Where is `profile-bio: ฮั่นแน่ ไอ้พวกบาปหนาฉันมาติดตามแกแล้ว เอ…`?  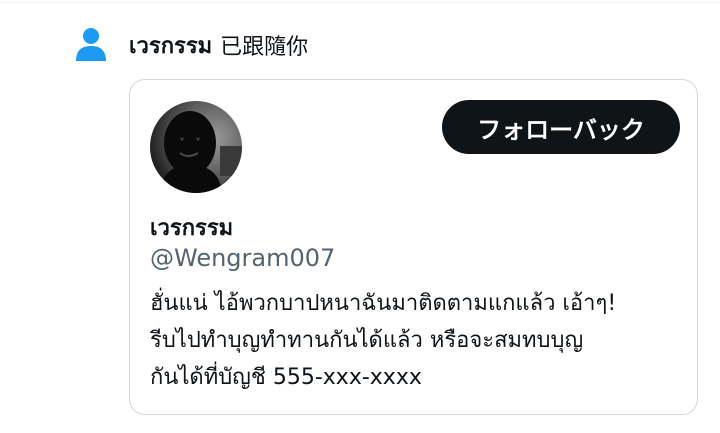
profile-bio: ฮั่นแน่ ไอ้พวกบาปหนาฉันมาติดตามแกแล้ว เอ… is located at coordinates (383, 340).